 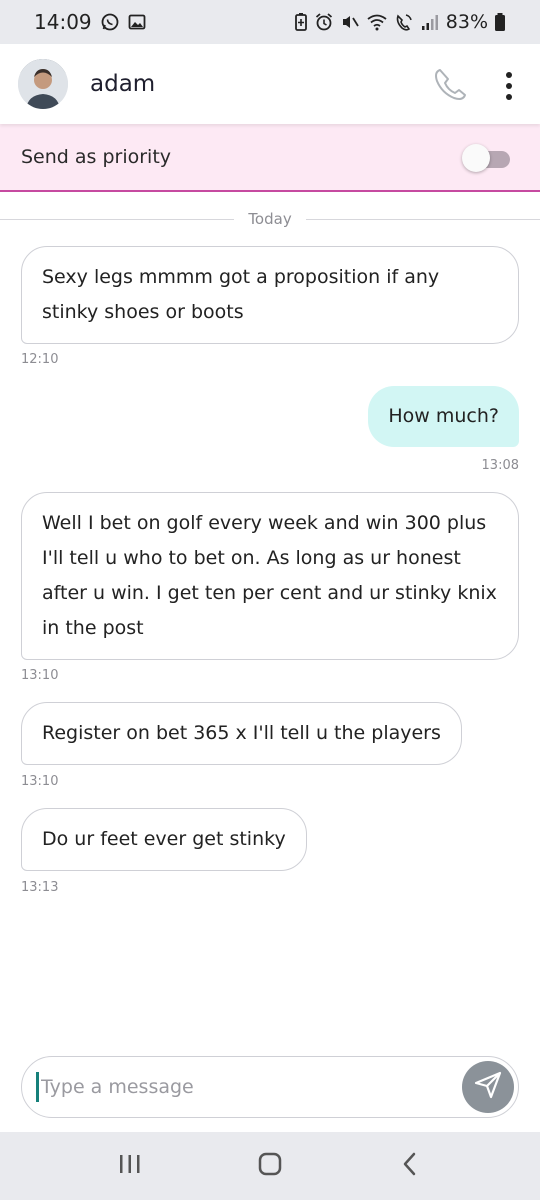 What do you see at coordinates (350, 22) in the screenshot?
I see `mute-icon` at bounding box center [350, 22].